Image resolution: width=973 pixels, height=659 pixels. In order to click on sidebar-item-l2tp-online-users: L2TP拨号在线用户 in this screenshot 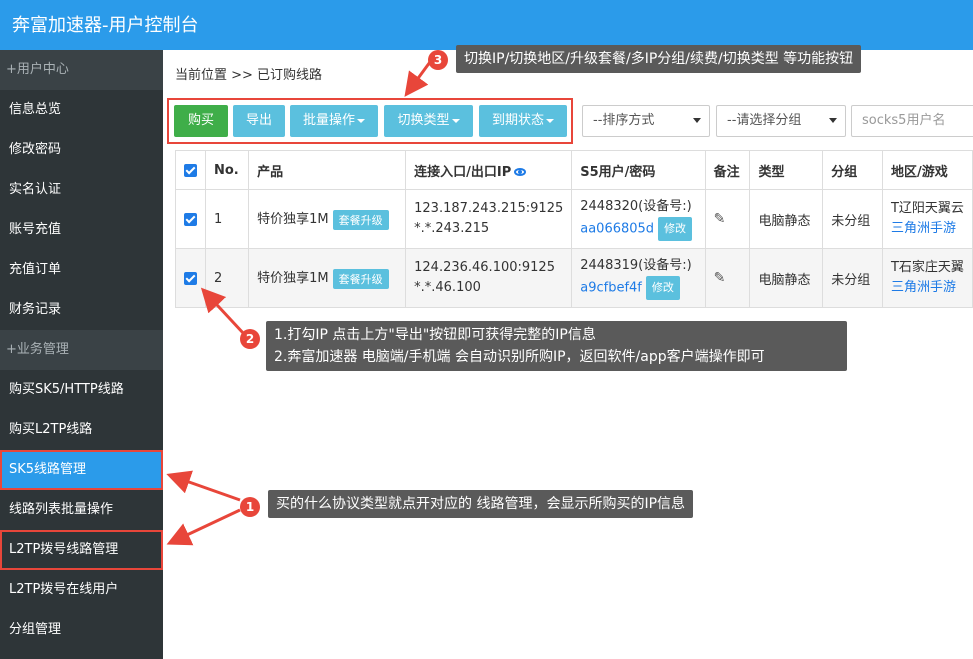, I will do `click(81, 590)`.